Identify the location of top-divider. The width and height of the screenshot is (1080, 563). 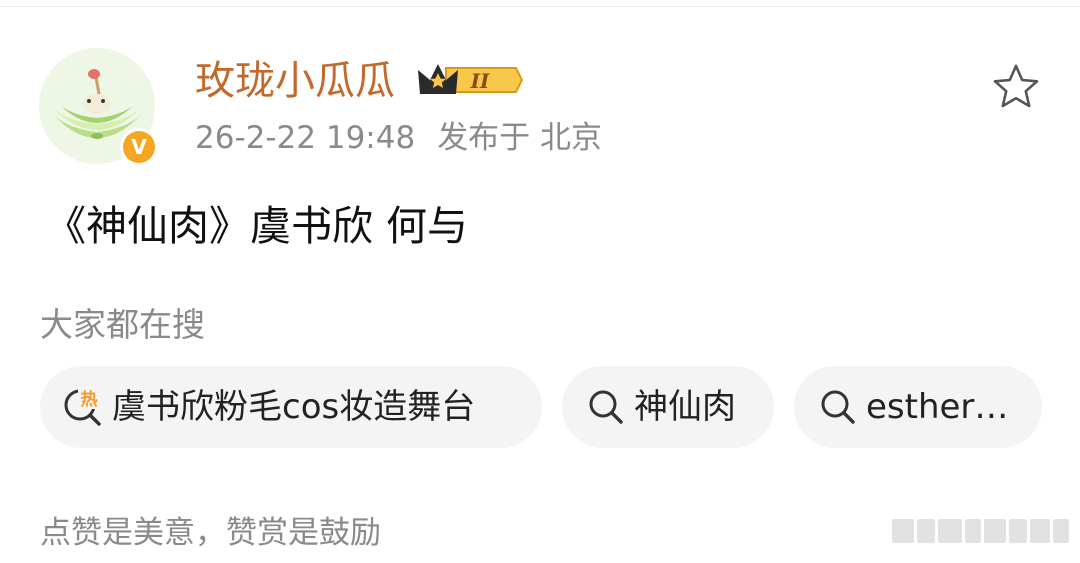
(540, 6).